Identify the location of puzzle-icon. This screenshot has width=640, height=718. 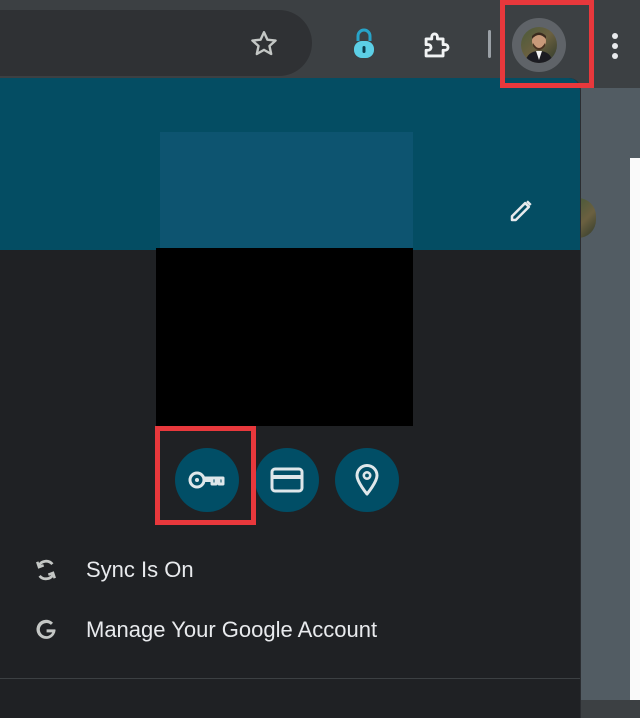
(437, 45).